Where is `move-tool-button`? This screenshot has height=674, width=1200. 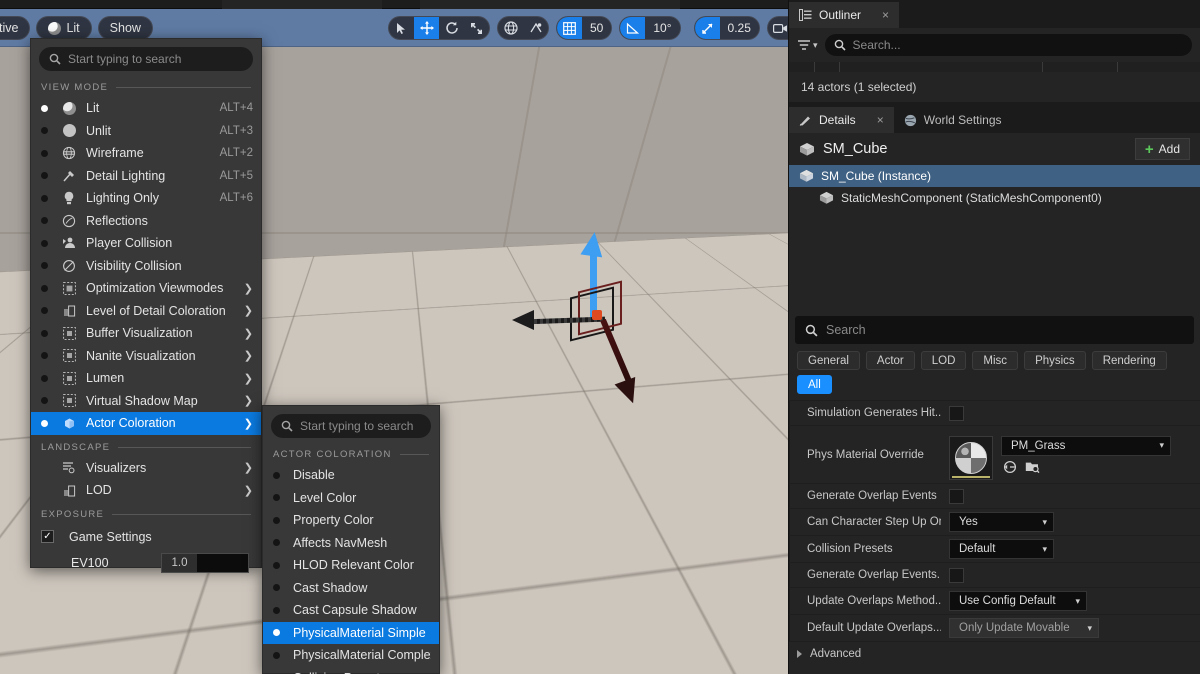
move-tool-button is located at coordinates (426, 28).